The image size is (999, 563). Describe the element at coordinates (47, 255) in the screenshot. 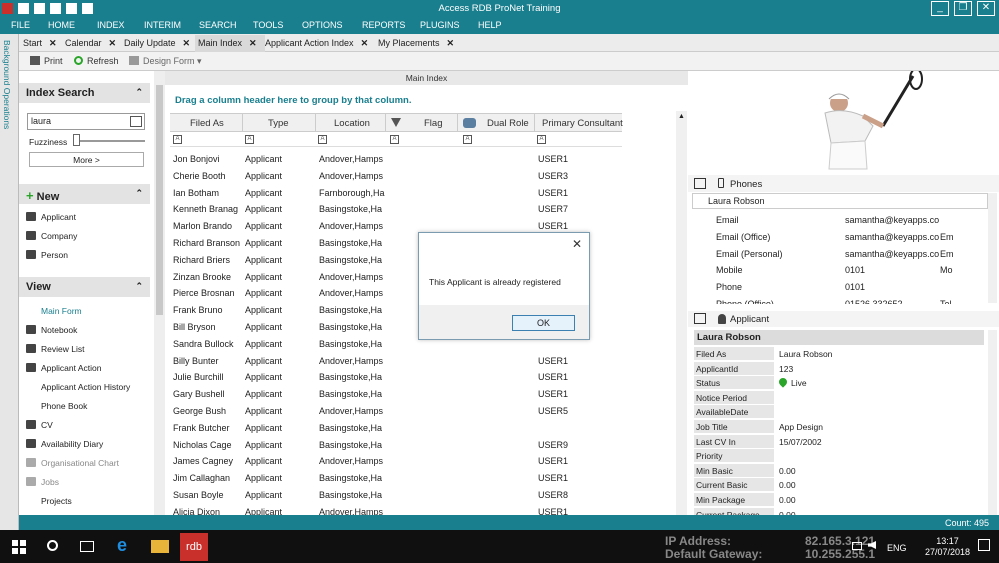

I see `new-person: Person` at that location.